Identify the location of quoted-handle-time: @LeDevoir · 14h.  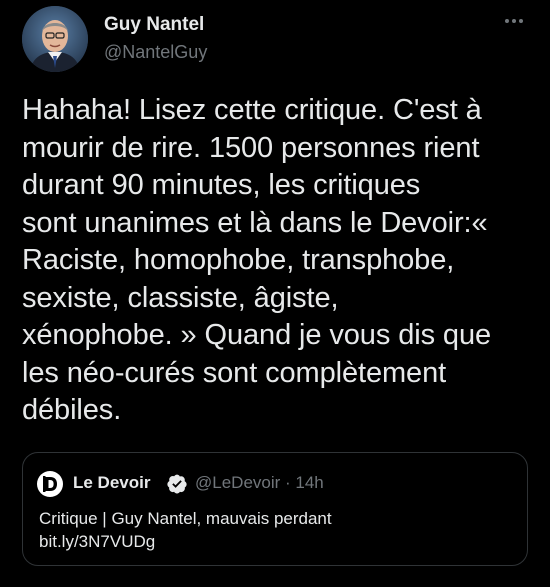
(259, 483).